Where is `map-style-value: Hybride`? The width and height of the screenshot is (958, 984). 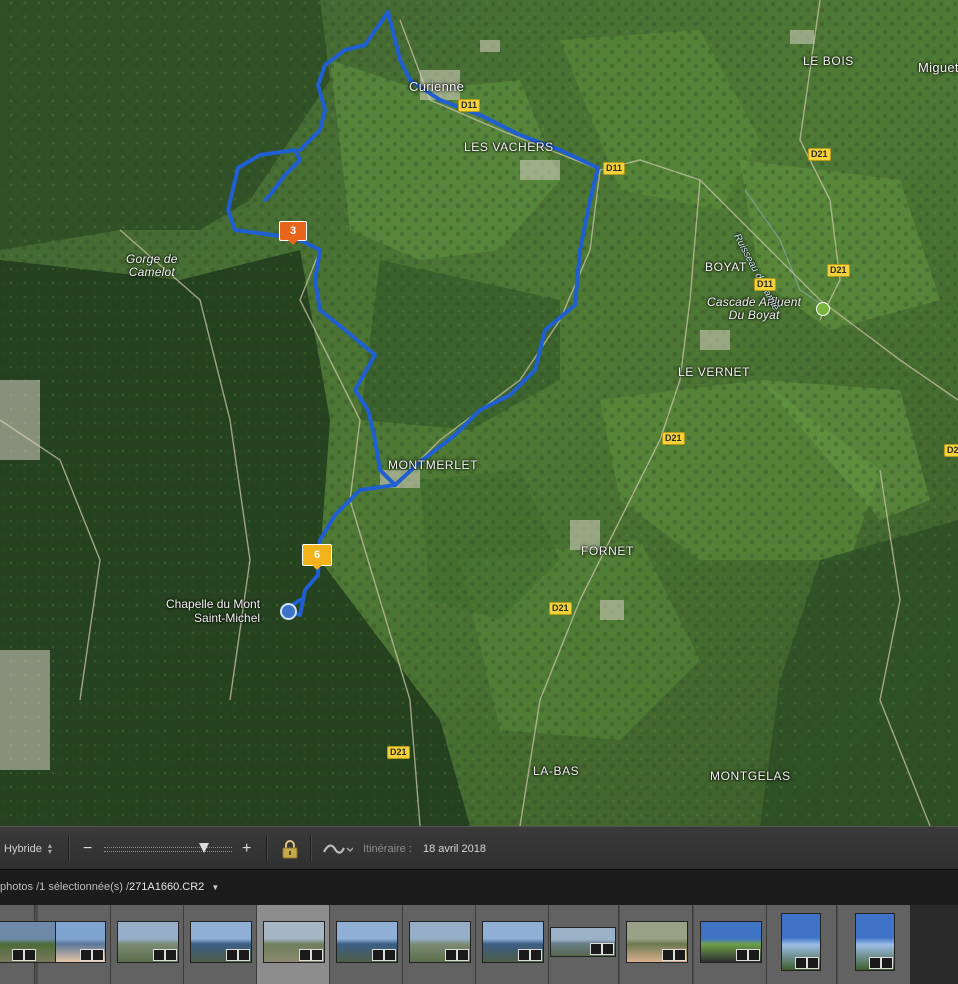
map-style-value: Hybride is located at coordinates (23, 848).